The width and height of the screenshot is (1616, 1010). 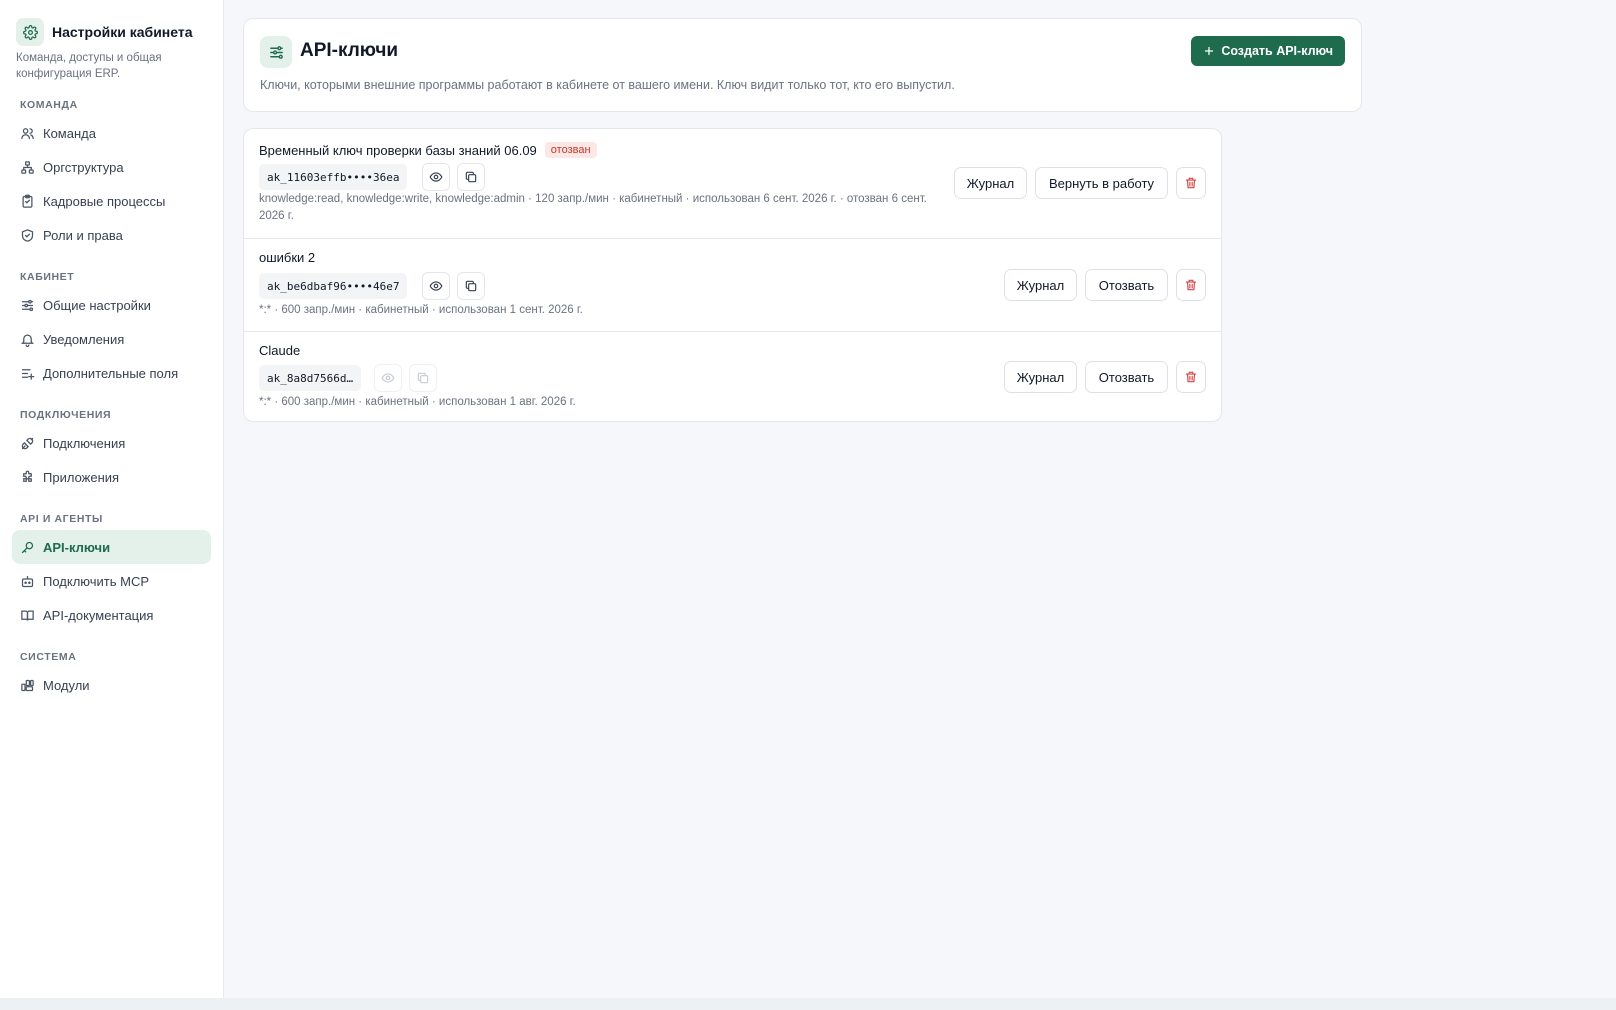 I want to click on sidebar-item-apps: Приложения, so click(x=111, y=477).